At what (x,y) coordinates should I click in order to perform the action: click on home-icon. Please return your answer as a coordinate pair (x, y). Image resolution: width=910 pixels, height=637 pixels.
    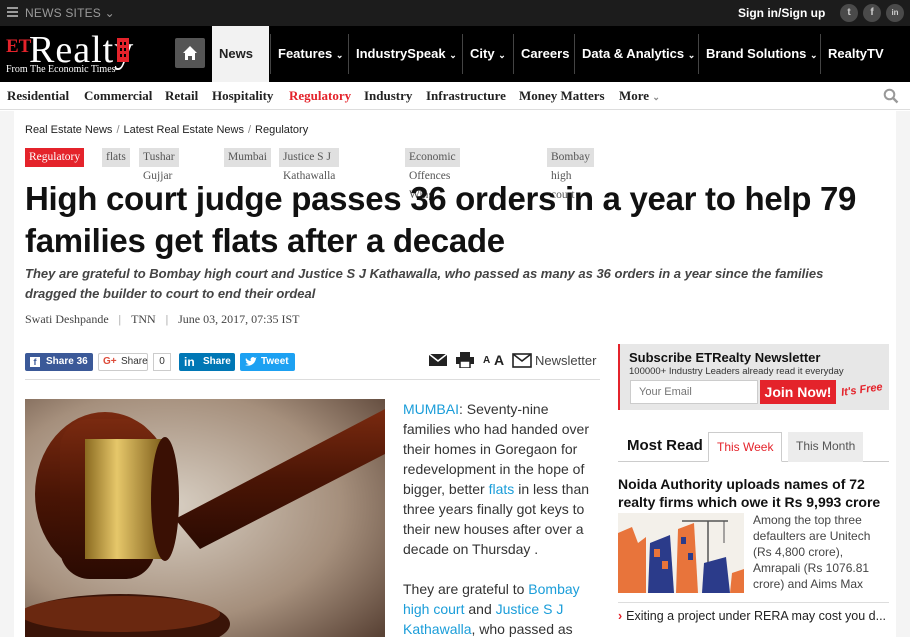
    Looking at the image, I should click on (190, 53).